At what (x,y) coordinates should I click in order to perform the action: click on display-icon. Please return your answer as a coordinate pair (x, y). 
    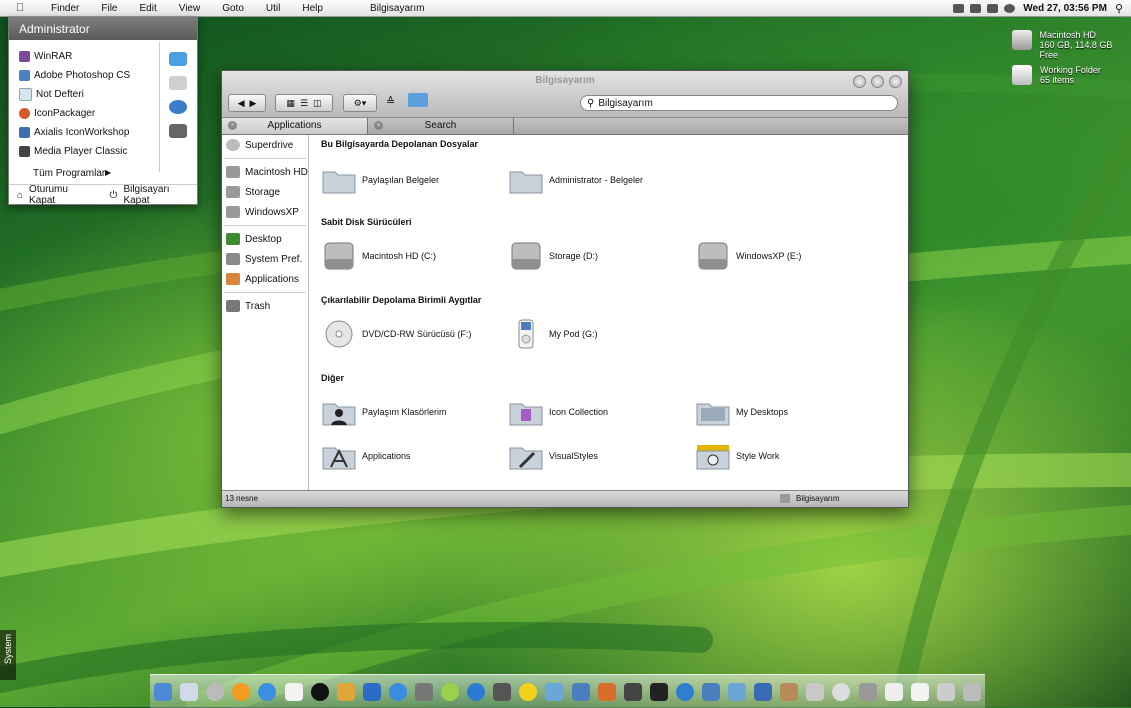
    Looking at the image, I should click on (958, 8).